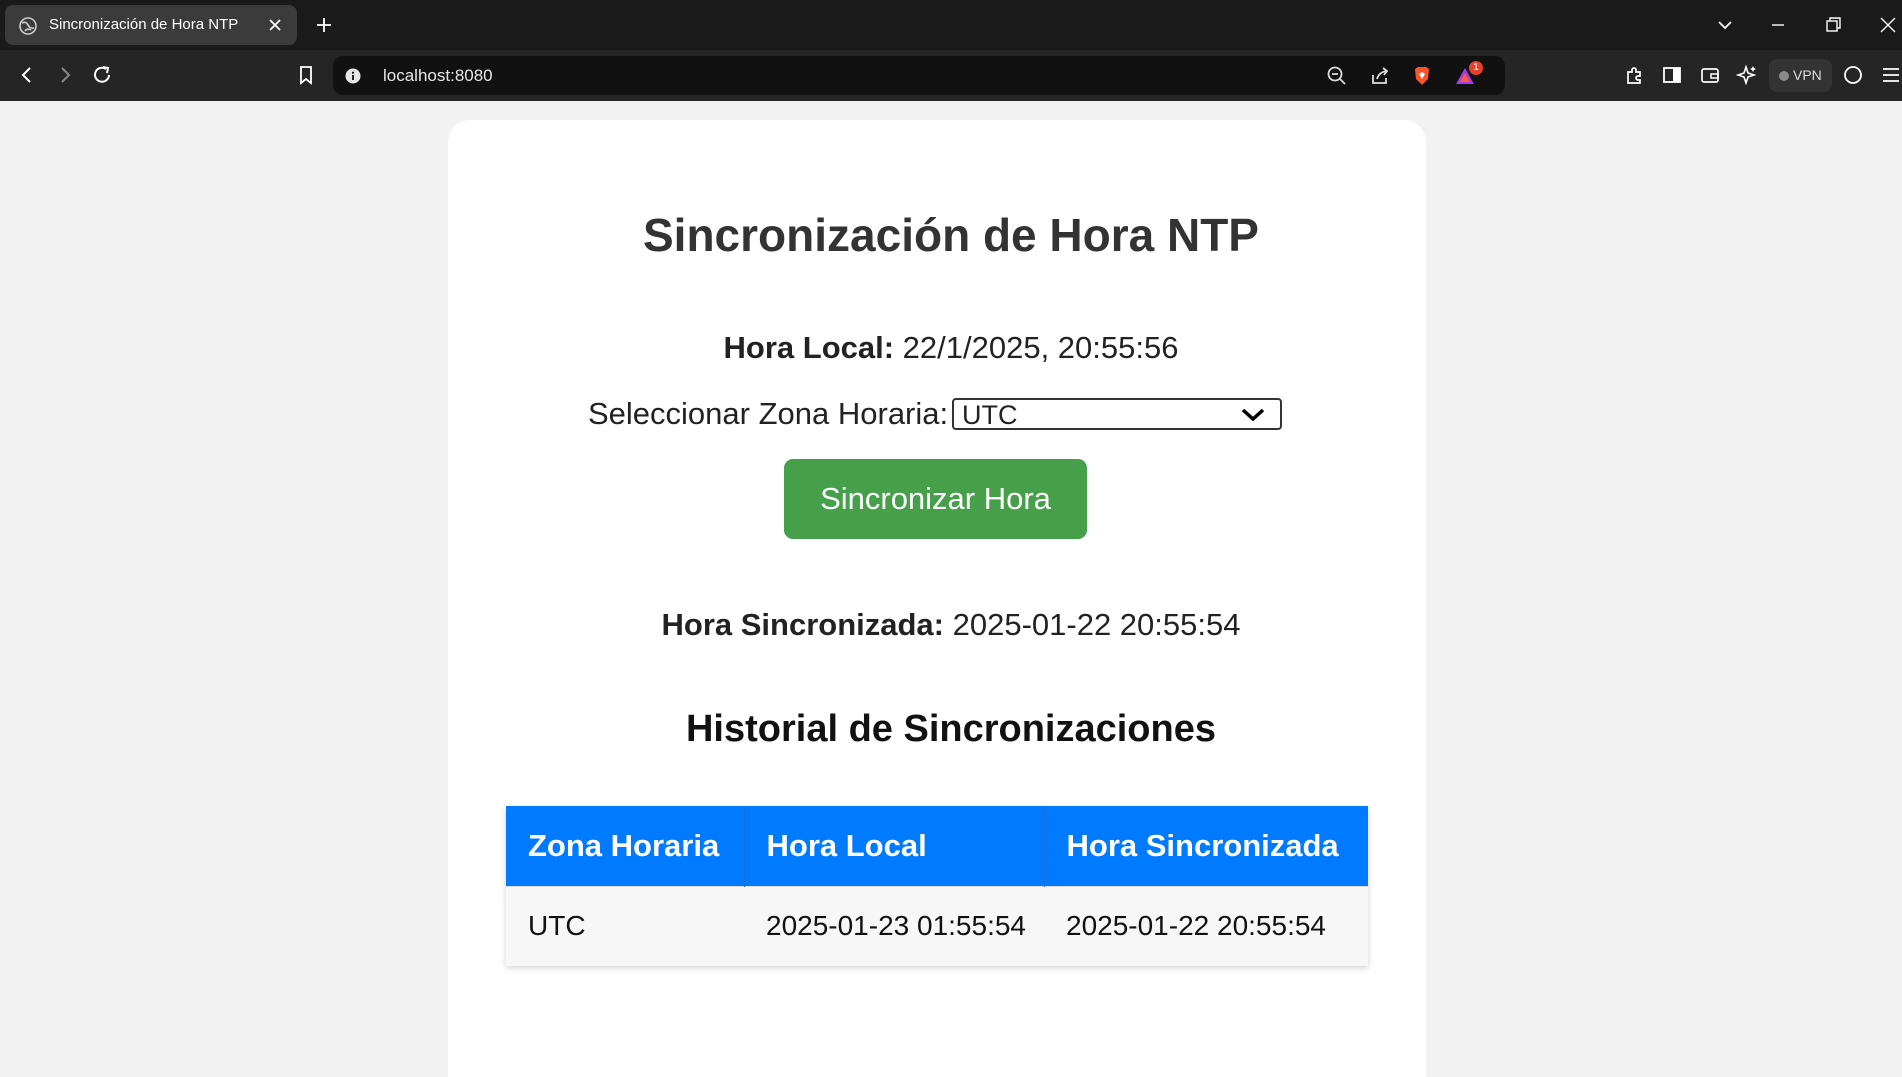  I want to click on back-icon, so click(27, 75).